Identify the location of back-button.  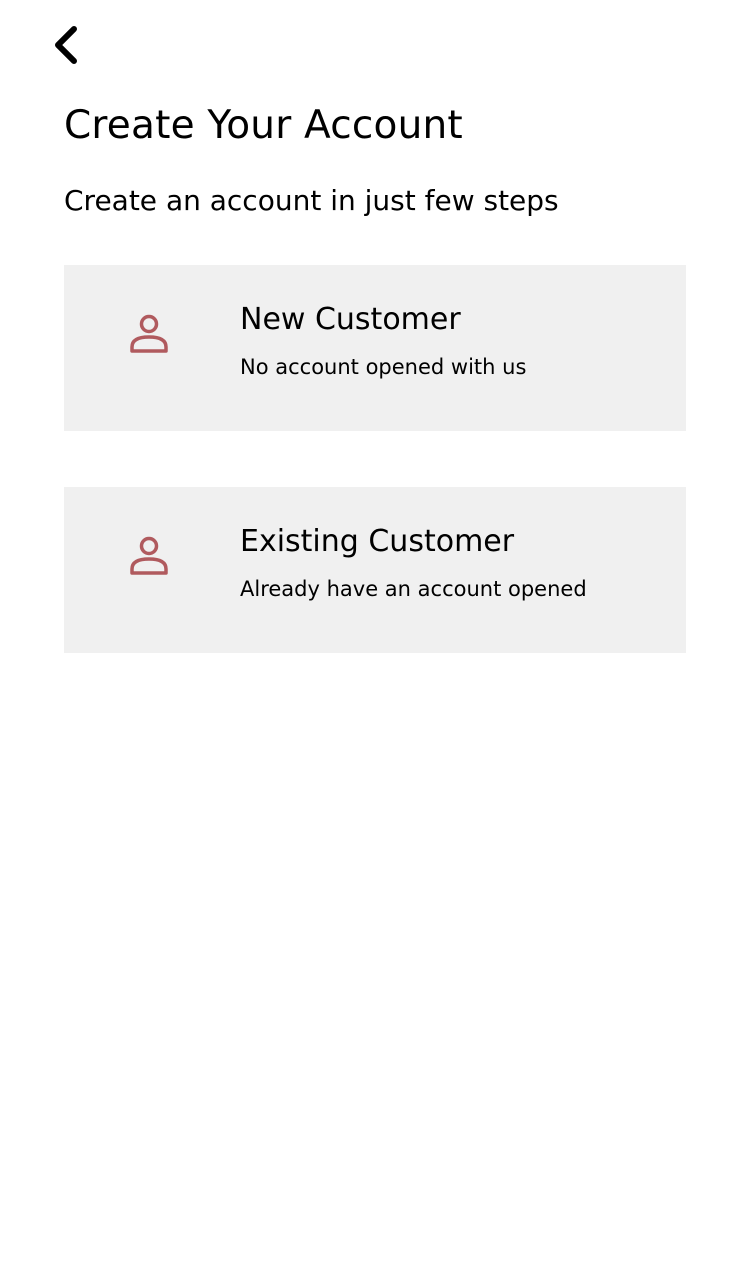
(65, 45).